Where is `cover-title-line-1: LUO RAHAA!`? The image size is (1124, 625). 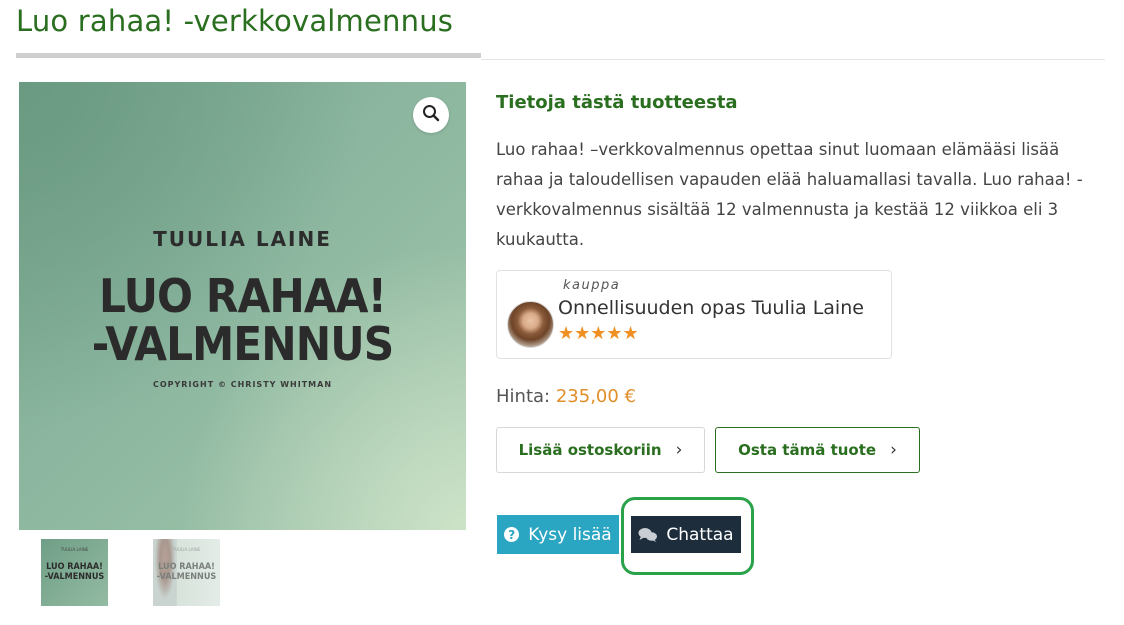
cover-title-line-1: LUO RAHAA! is located at coordinates (243, 296).